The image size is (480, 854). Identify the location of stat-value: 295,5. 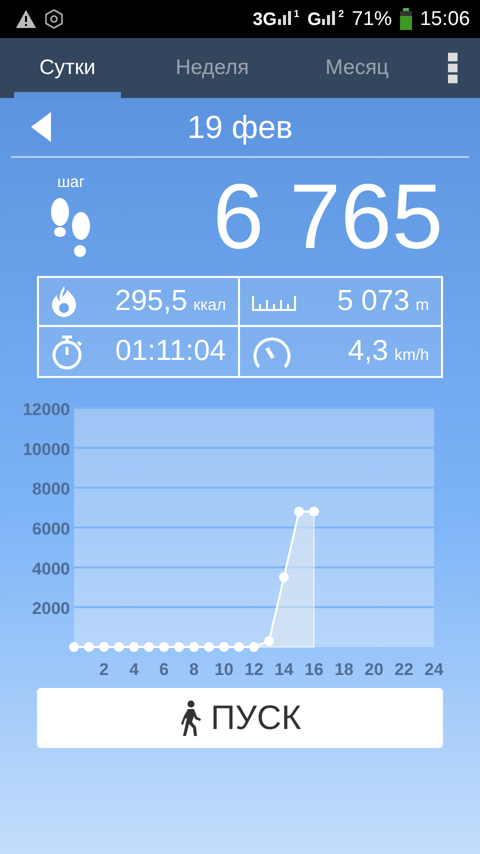
(151, 301).